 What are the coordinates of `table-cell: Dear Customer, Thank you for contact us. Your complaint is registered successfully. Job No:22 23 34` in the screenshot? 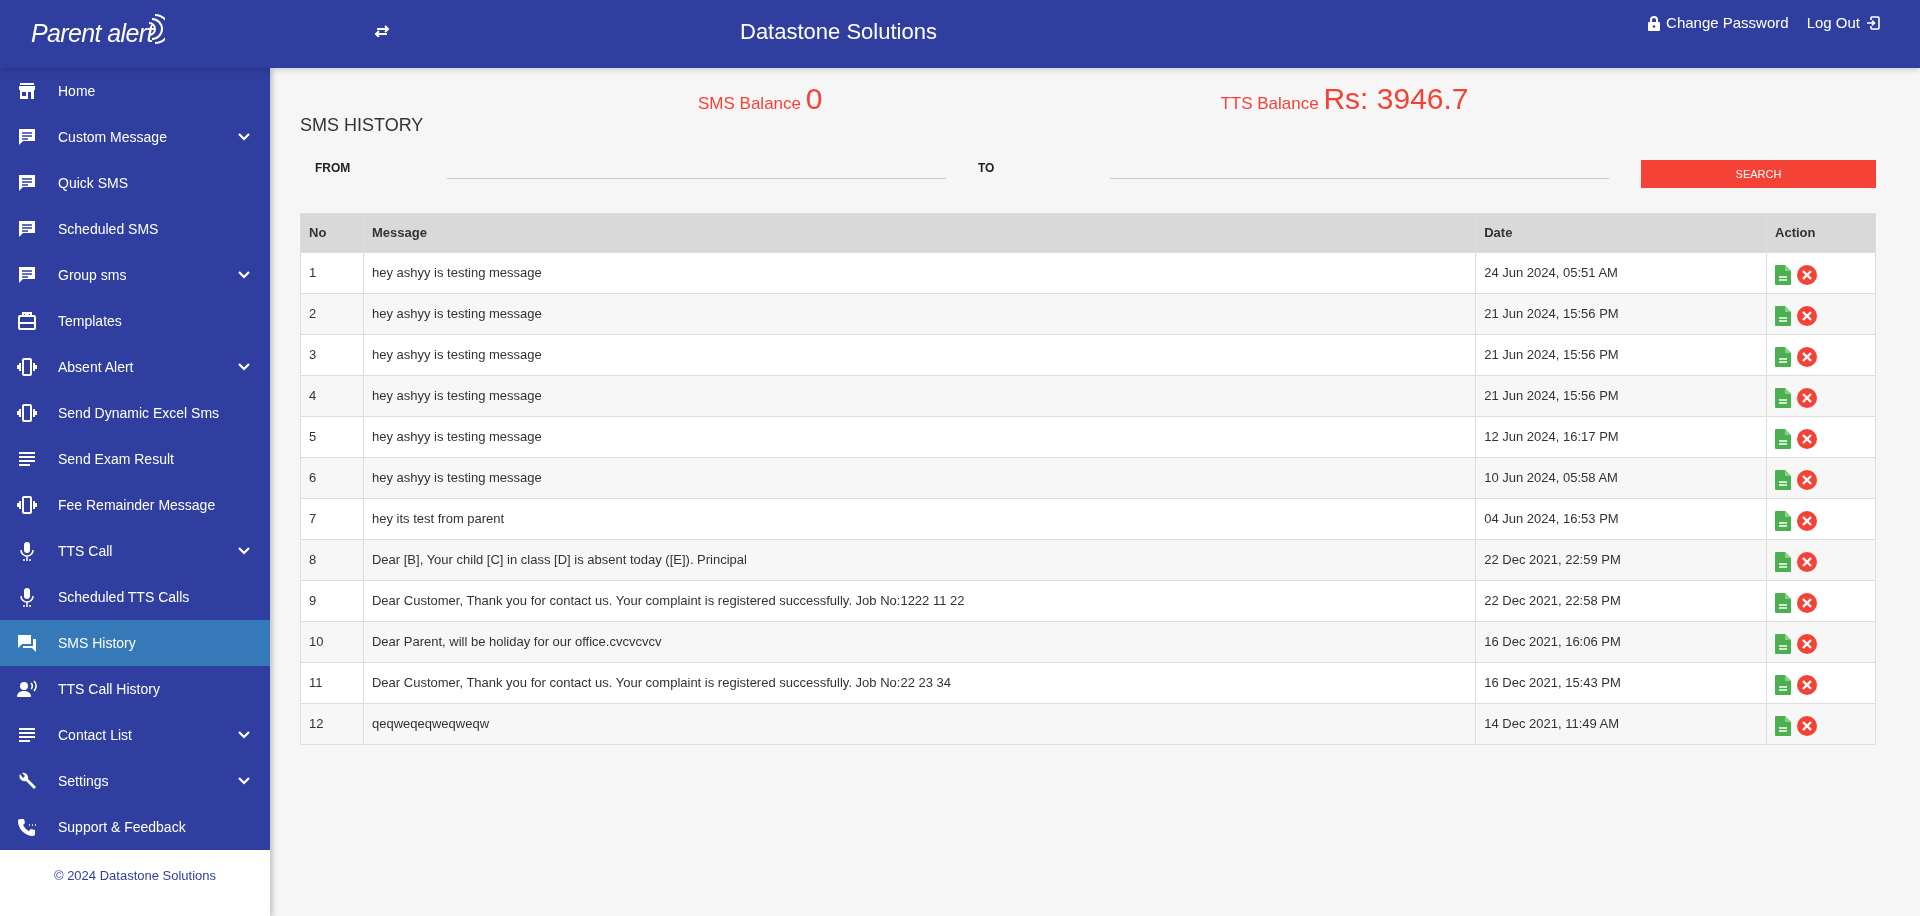 It's located at (919, 683).